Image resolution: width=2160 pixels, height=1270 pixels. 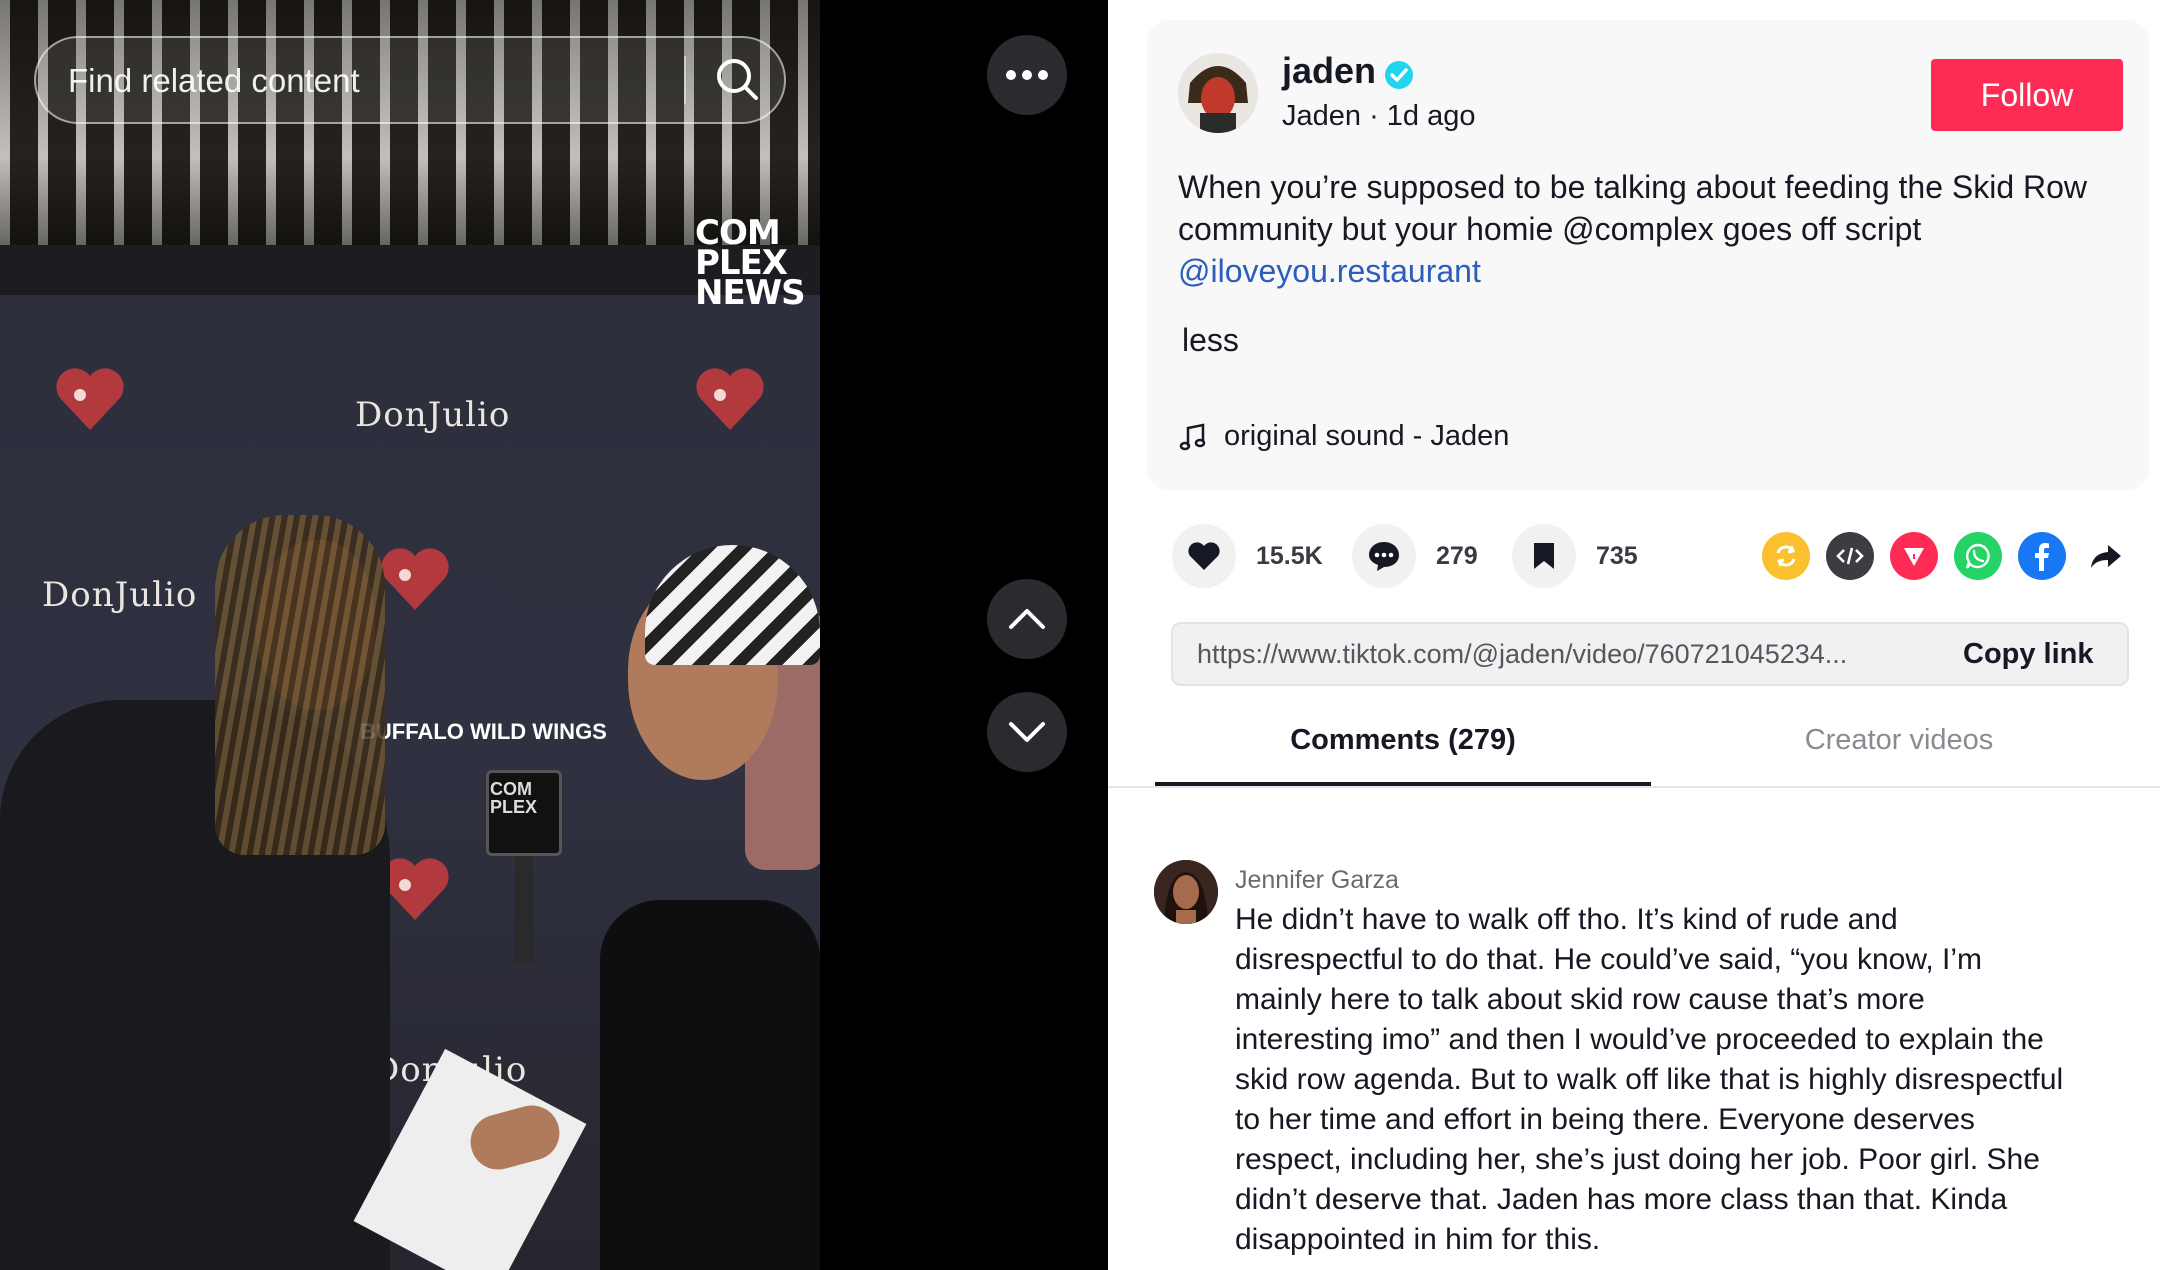 I want to click on embed-icon, so click(x=1850, y=556).